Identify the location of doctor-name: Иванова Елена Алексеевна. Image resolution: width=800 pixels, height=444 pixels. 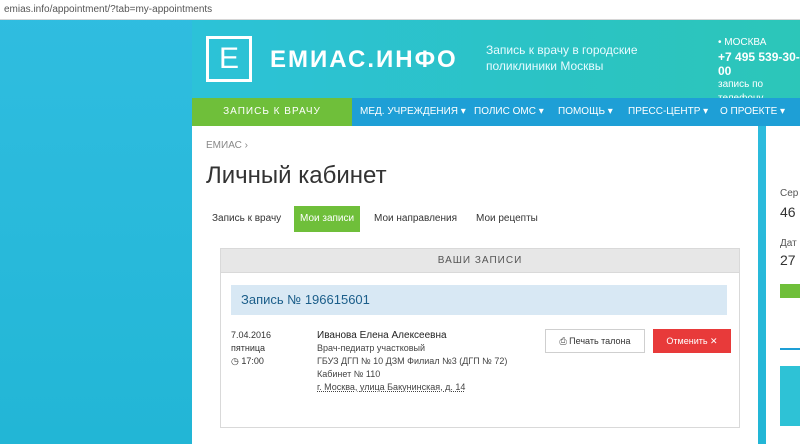
(382, 335).